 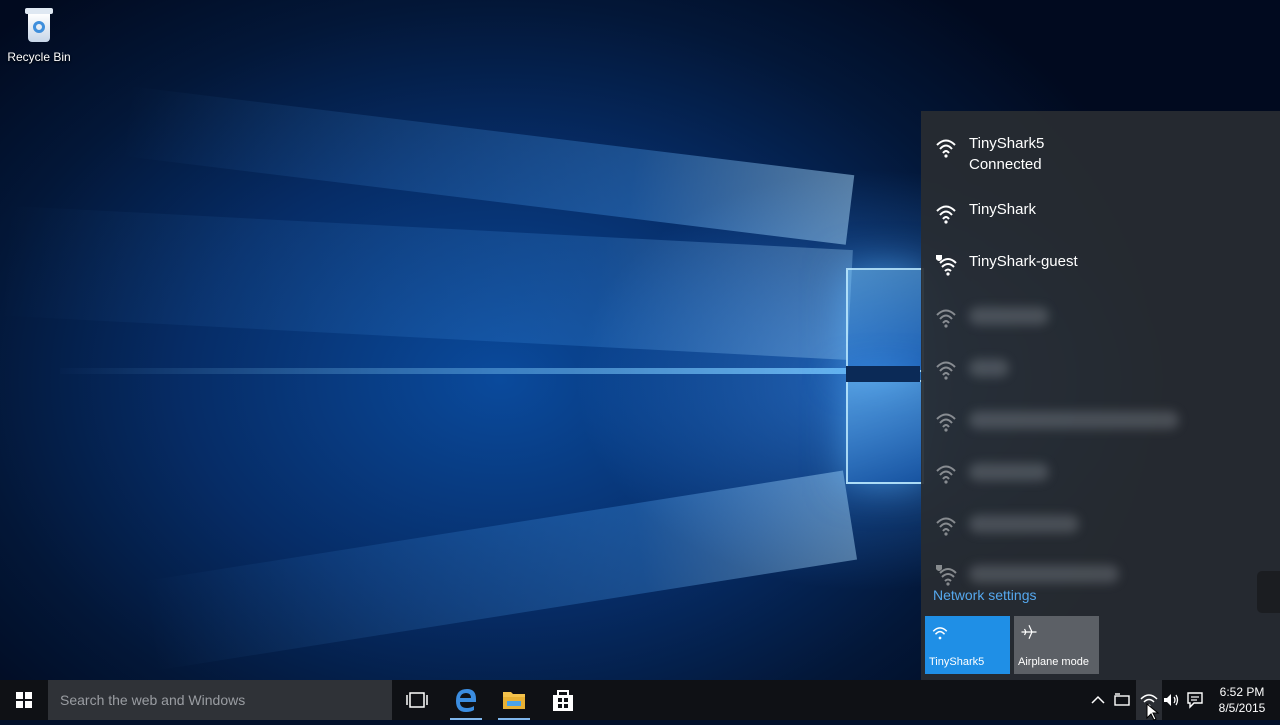 I want to click on quick-action-wifi: TinyShark5, so click(x=967, y=645).